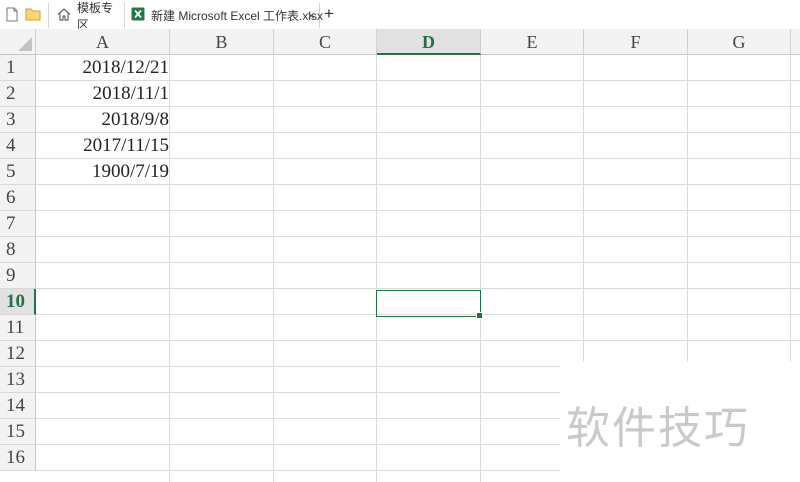 Image resolution: width=800 pixels, height=482 pixels. Describe the element at coordinates (102, 172) in the screenshot. I see `cell-a5: 1900/7/19` at that location.